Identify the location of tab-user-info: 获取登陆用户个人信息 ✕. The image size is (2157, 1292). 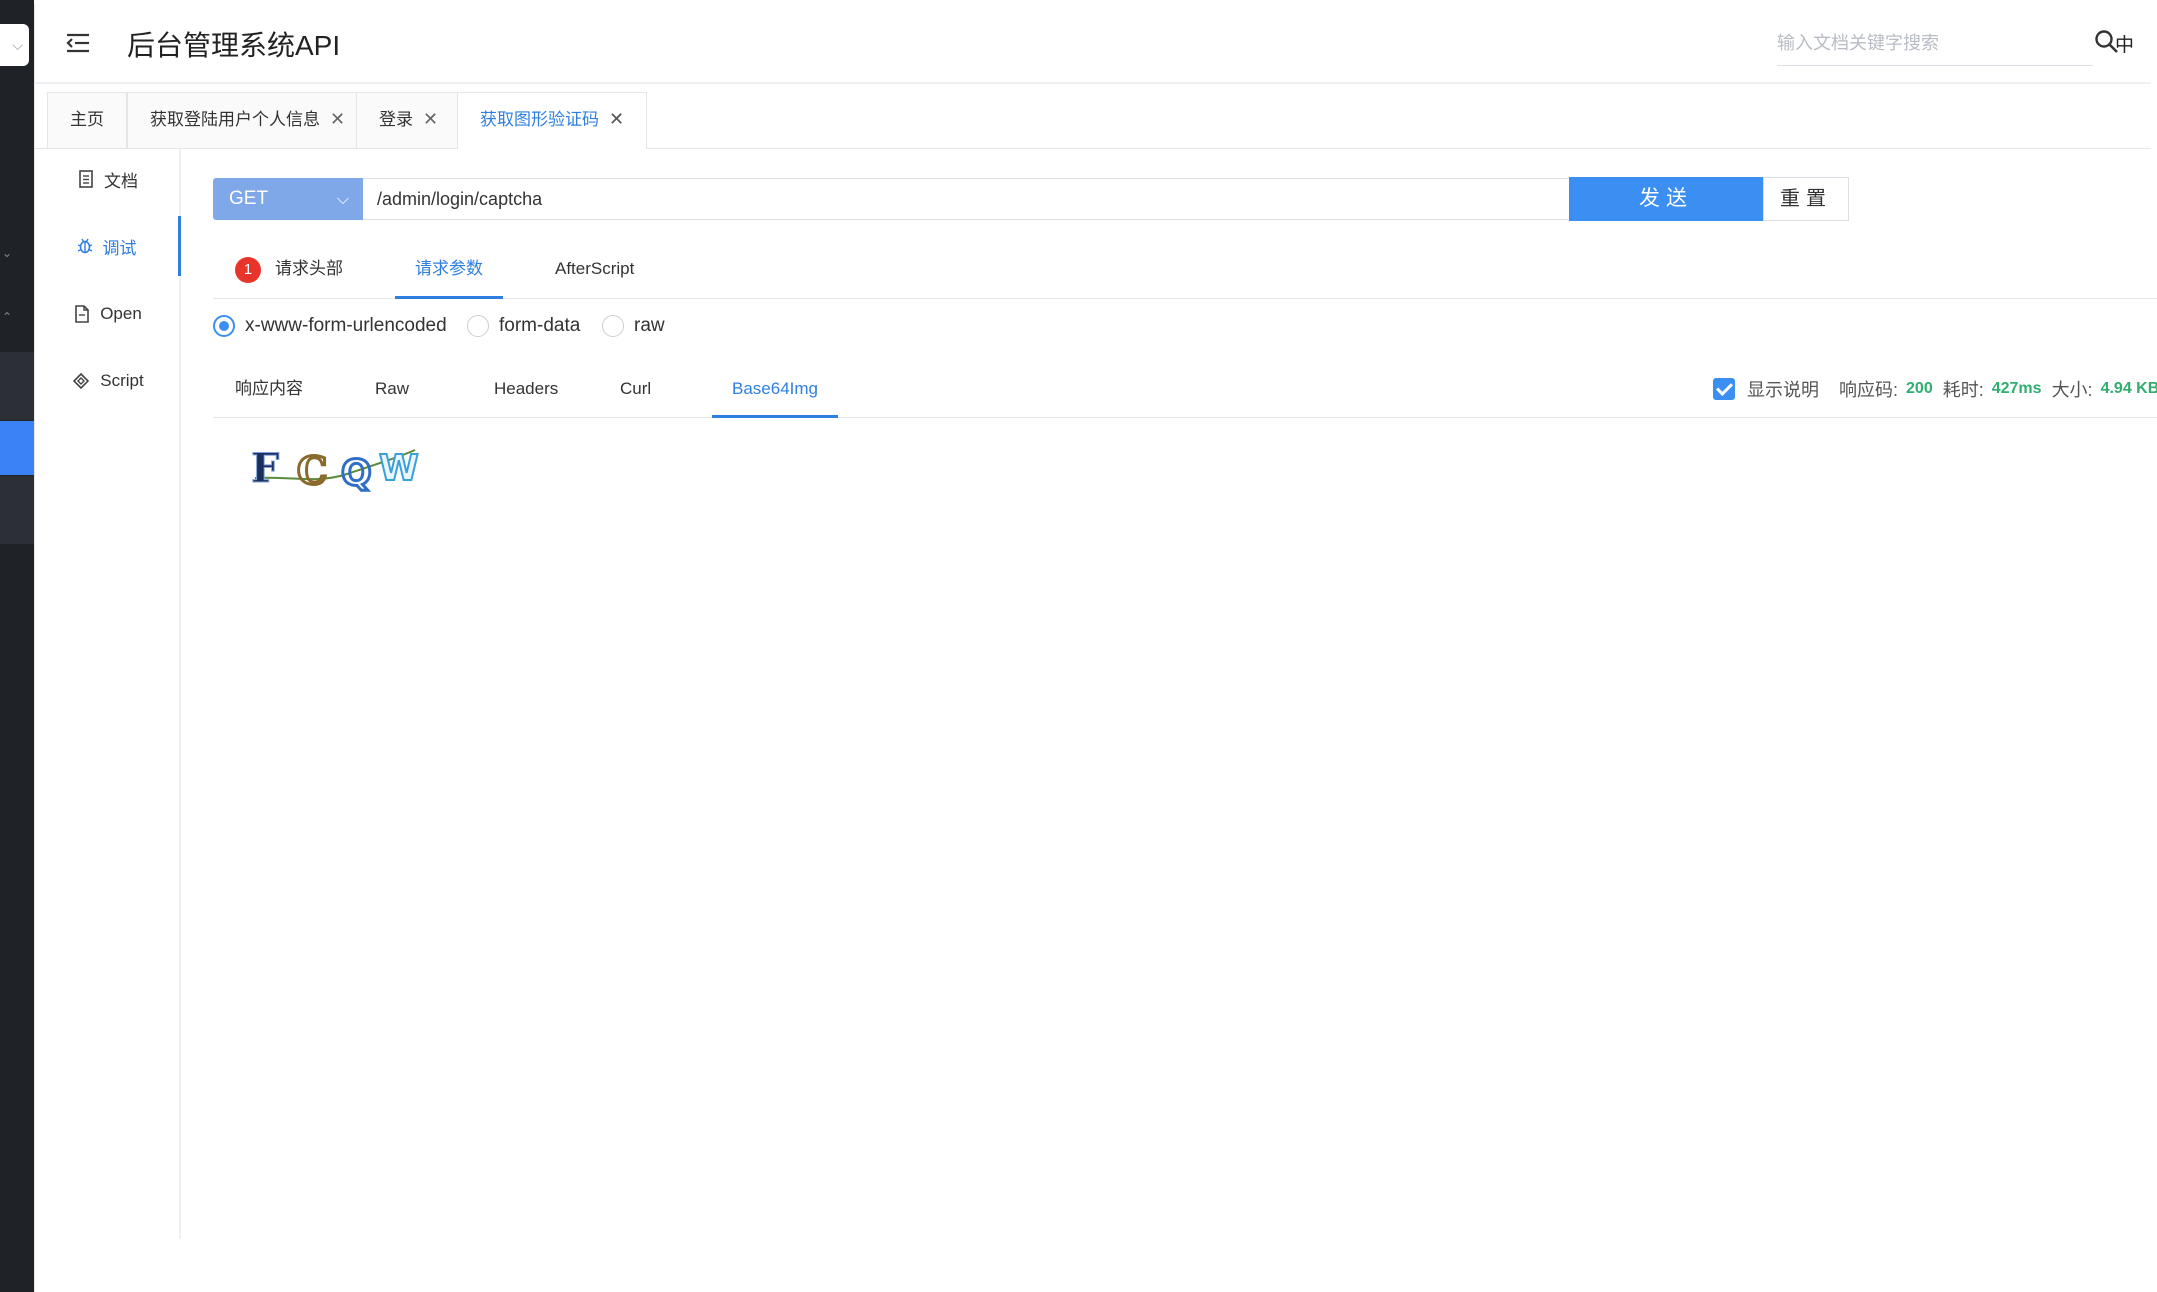
(248, 120).